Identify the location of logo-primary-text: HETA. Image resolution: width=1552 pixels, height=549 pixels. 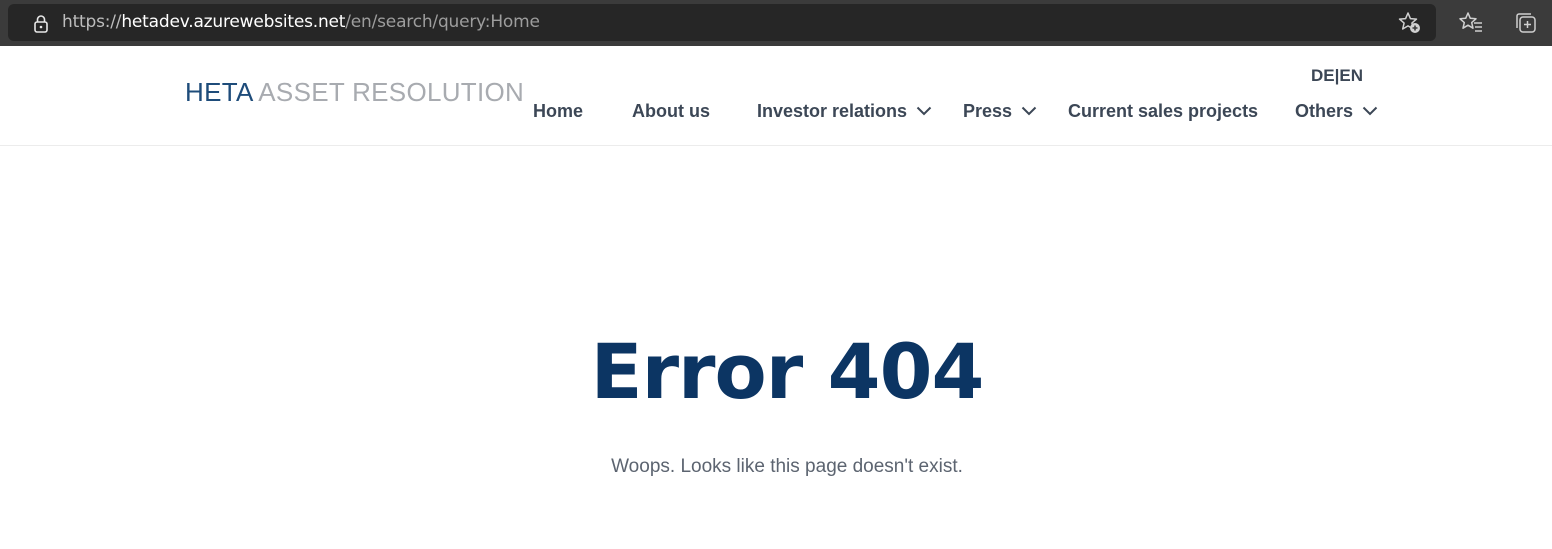
(219, 92).